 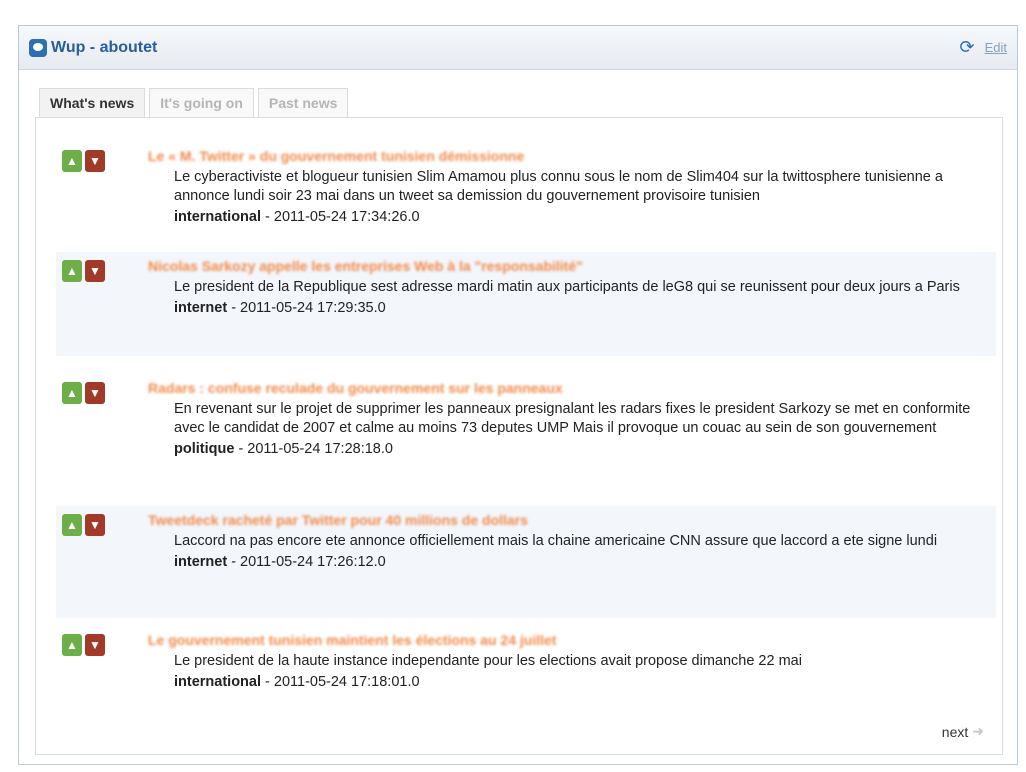 I want to click on news-meta: internet - 2011-05-24 17:29:35.0, so click(x=581, y=308).